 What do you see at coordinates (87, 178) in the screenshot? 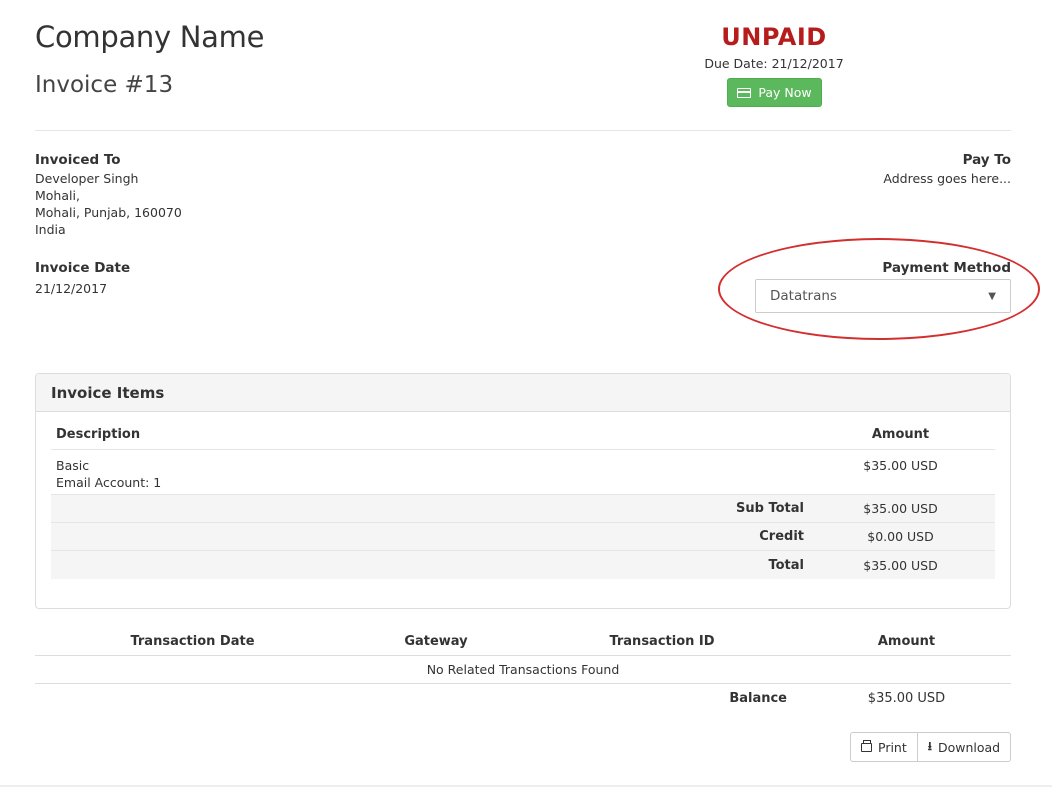
I see `invoiced-to-line: Developer Singh` at bounding box center [87, 178].